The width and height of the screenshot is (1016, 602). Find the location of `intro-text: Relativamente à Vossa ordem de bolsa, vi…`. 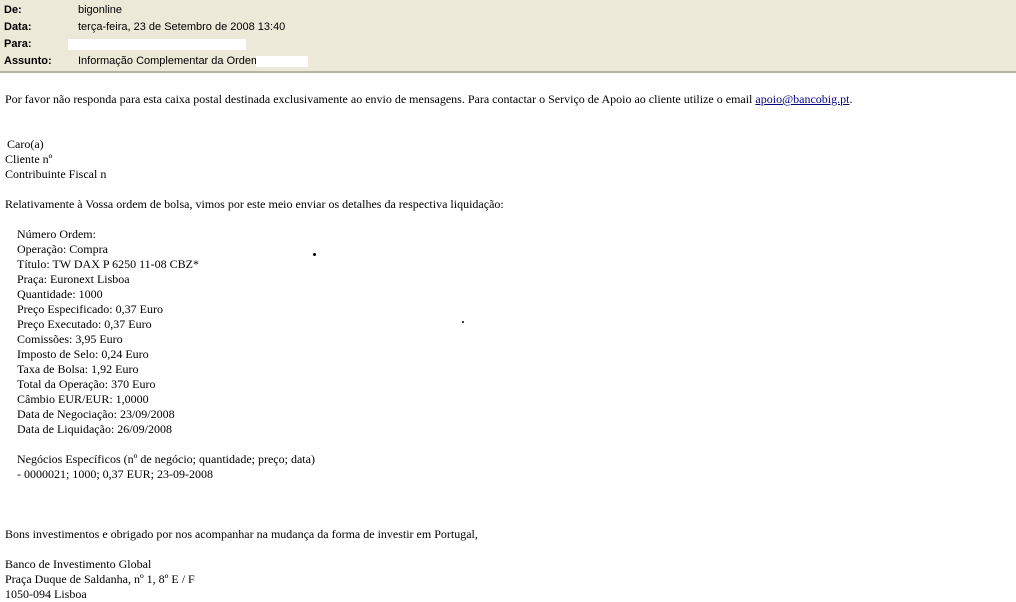

intro-text: Relativamente à Vossa ordem de bolsa, vi… is located at coordinates (254, 204).